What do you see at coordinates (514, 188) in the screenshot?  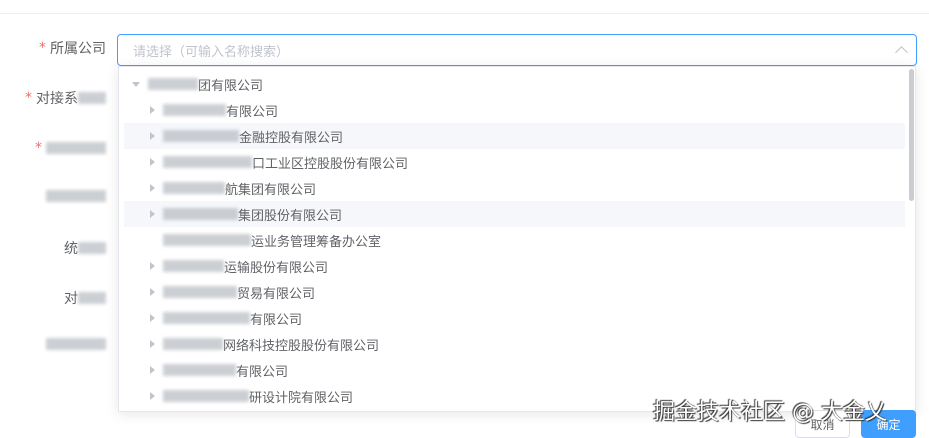 I see `tree-node: 航集团有限公司` at bounding box center [514, 188].